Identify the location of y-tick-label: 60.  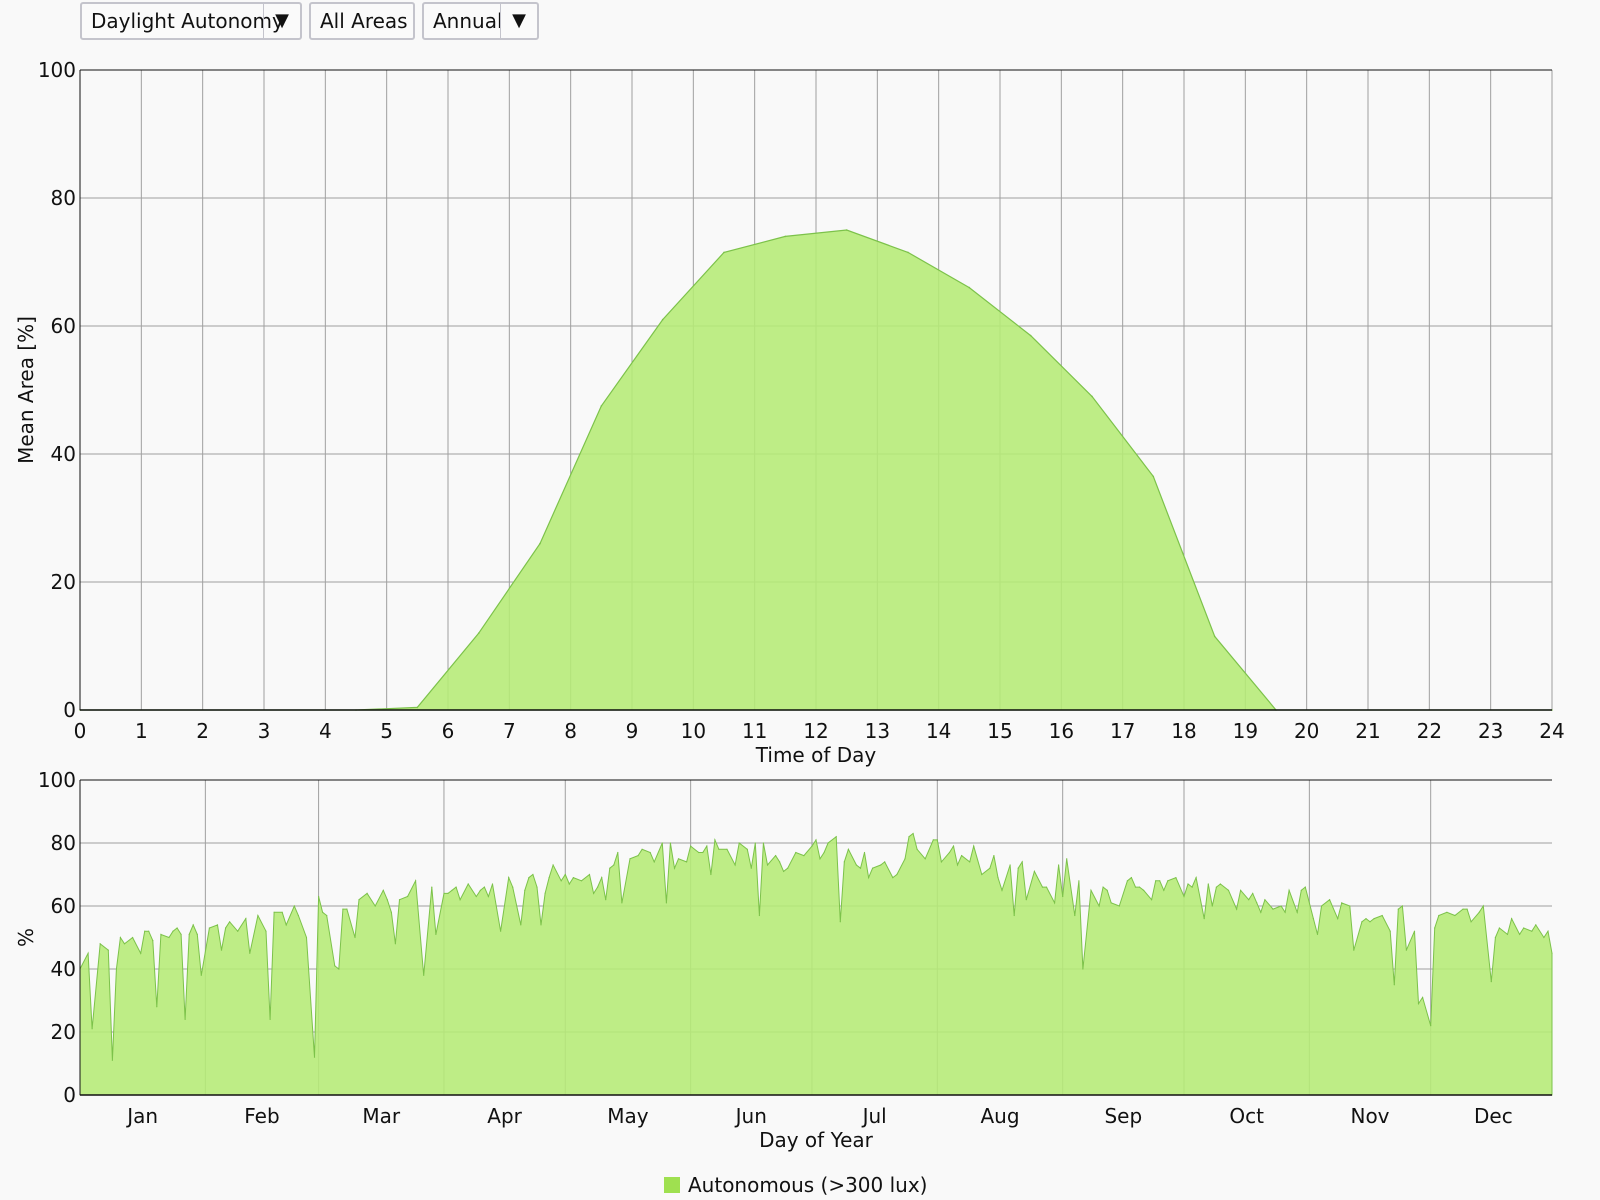
(63, 906).